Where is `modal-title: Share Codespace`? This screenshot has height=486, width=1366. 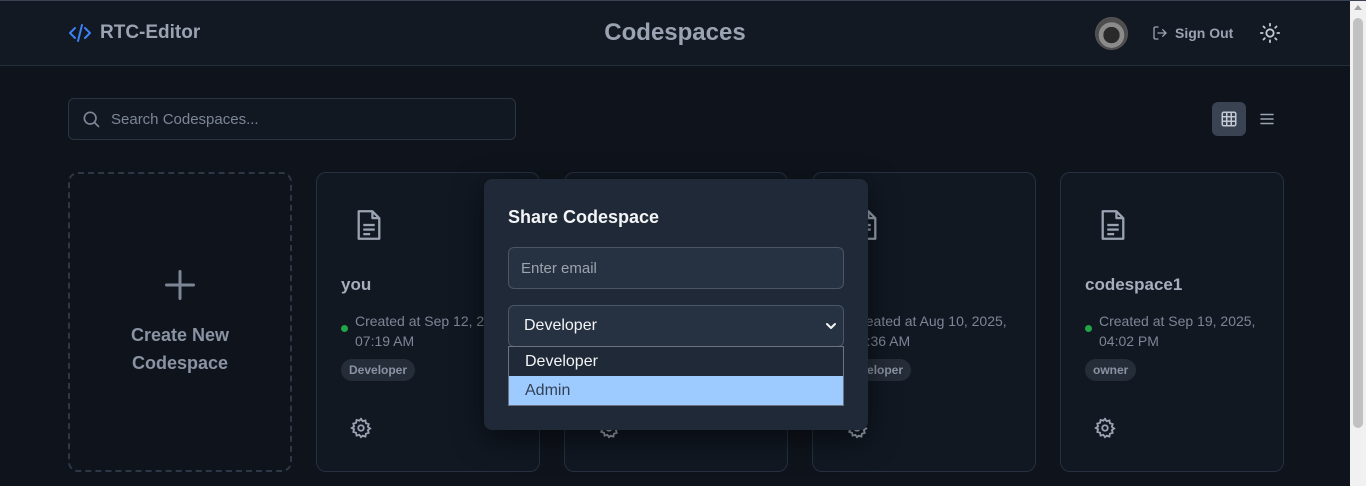
modal-title: Share Codespace is located at coordinates (584, 217).